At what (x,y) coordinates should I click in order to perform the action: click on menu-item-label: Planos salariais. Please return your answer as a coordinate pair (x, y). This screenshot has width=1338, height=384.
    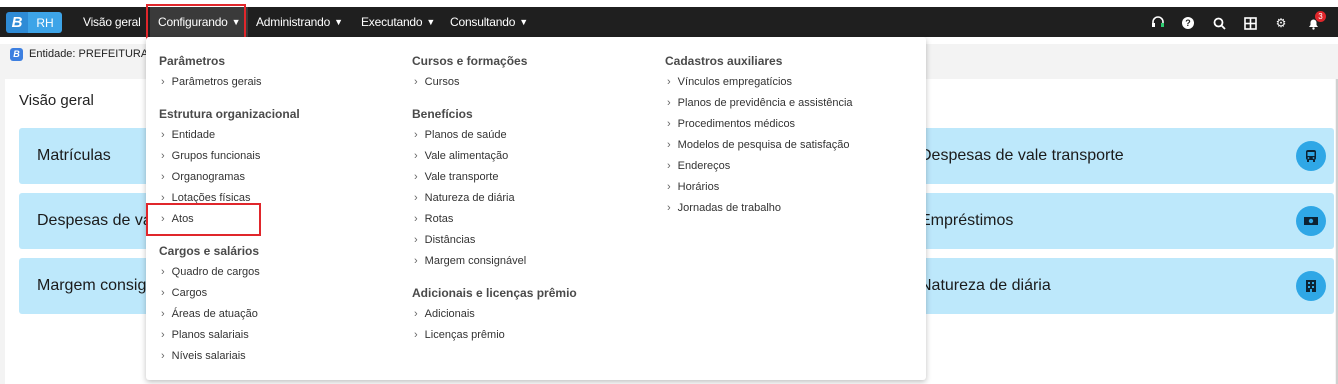
    Looking at the image, I should click on (210, 335).